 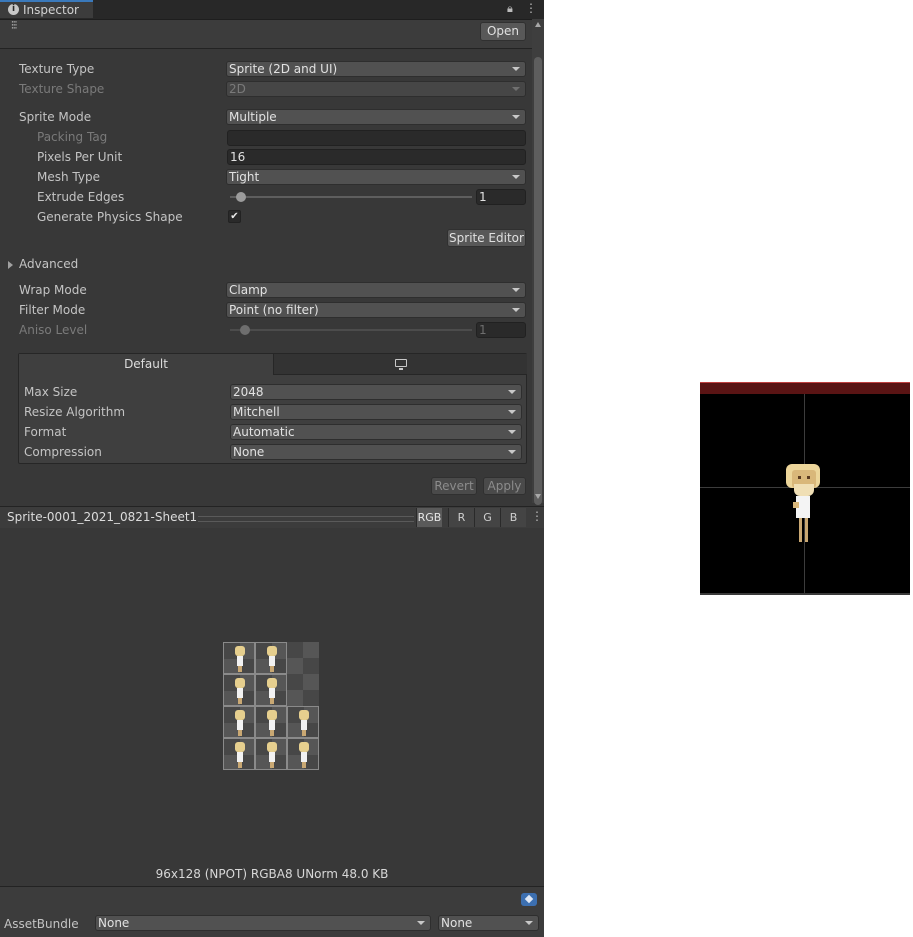 I want to click on channel-r-button: R, so click(x=461, y=517).